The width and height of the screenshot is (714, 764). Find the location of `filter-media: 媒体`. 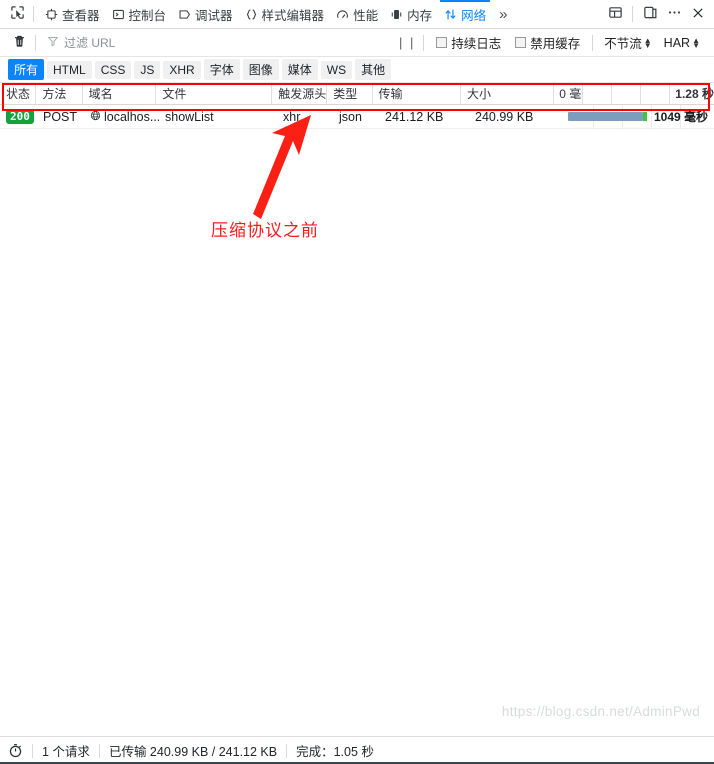

filter-media: 媒体 is located at coordinates (299, 69).